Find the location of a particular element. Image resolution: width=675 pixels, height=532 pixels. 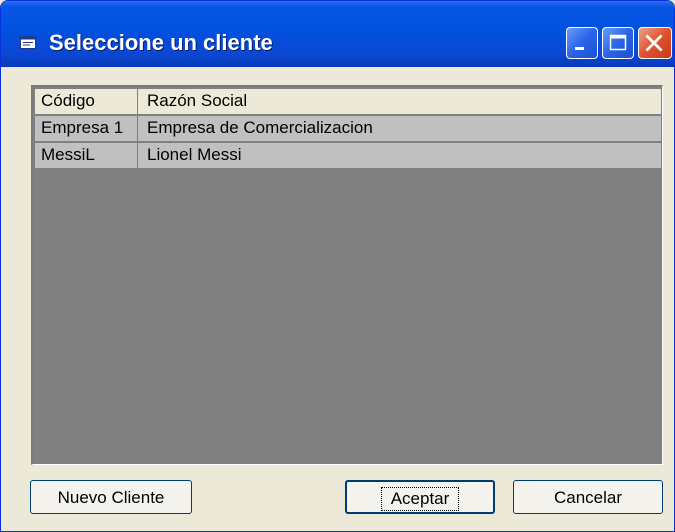

aceptar-label: Aceptar is located at coordinates (420, 499).